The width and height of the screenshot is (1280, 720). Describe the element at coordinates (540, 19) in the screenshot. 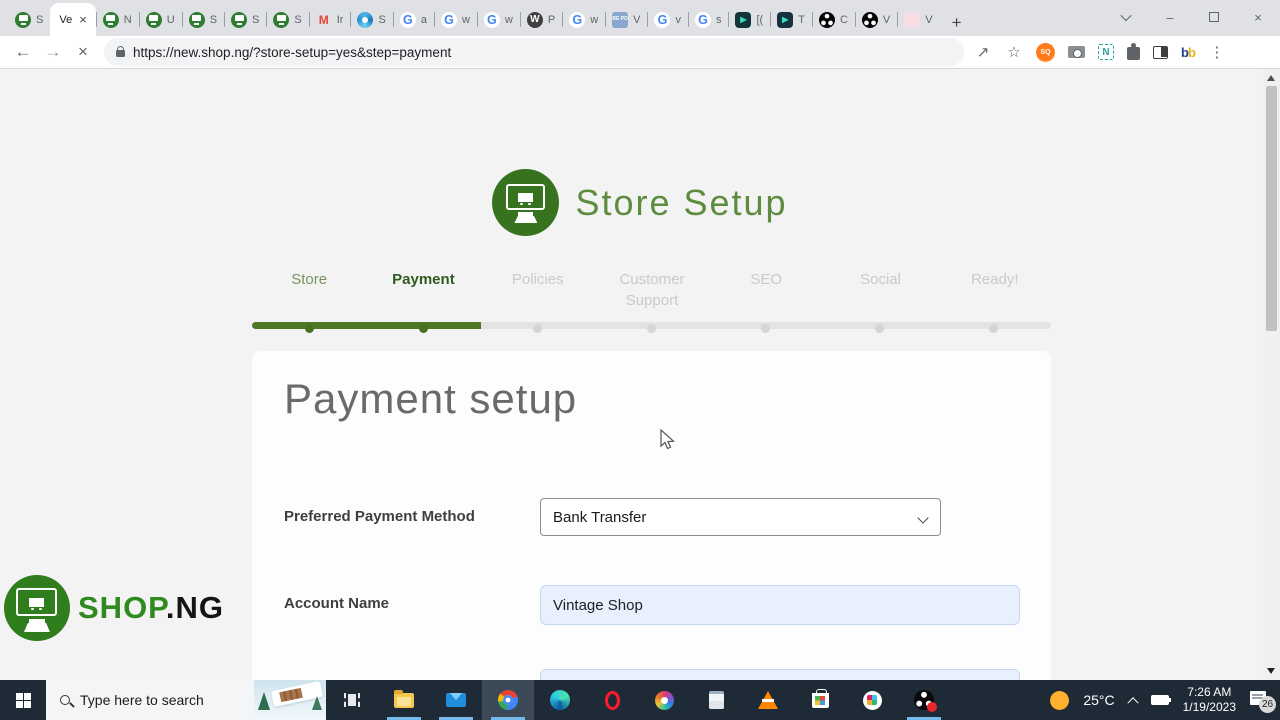

I see `browser-tab: WP` at that location.